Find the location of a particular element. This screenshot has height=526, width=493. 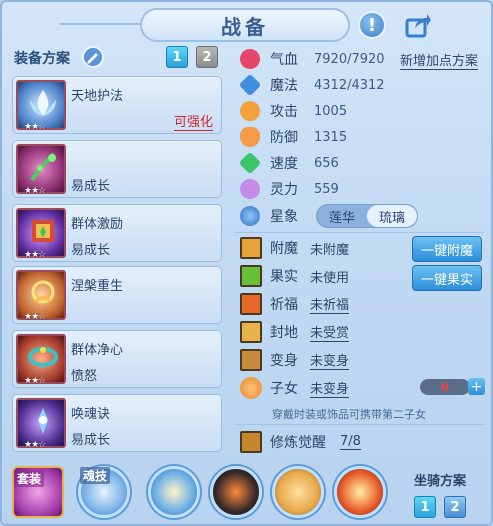

card-name: 唤魂诀 is located at coordinates (91, 414).